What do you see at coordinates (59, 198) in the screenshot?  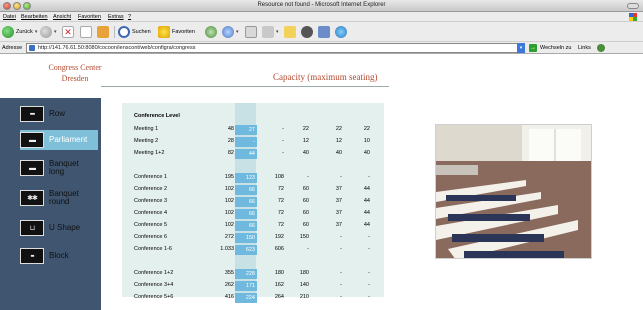 I see `nav-item-banquet-round: ✱✱ Banquet round` at bounding box center [59, 198].